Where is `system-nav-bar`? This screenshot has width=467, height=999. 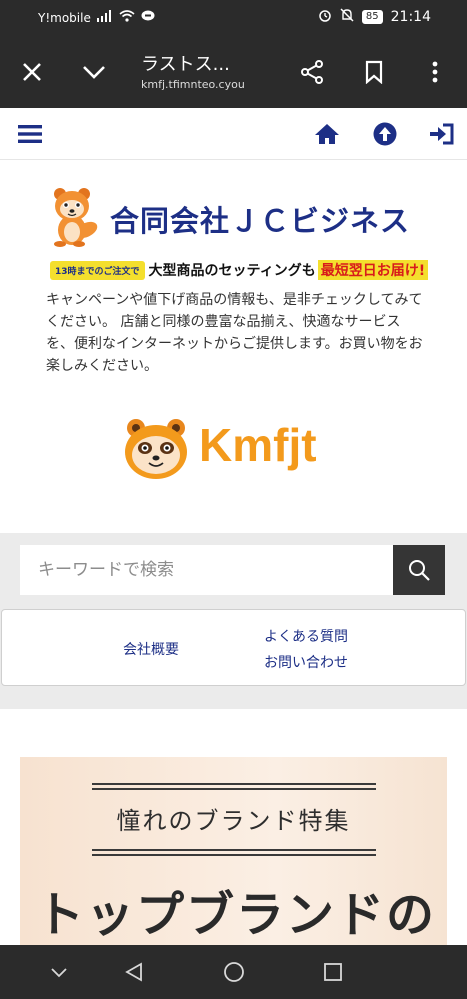 system-nav-bar is located at coordinates (233, 972).